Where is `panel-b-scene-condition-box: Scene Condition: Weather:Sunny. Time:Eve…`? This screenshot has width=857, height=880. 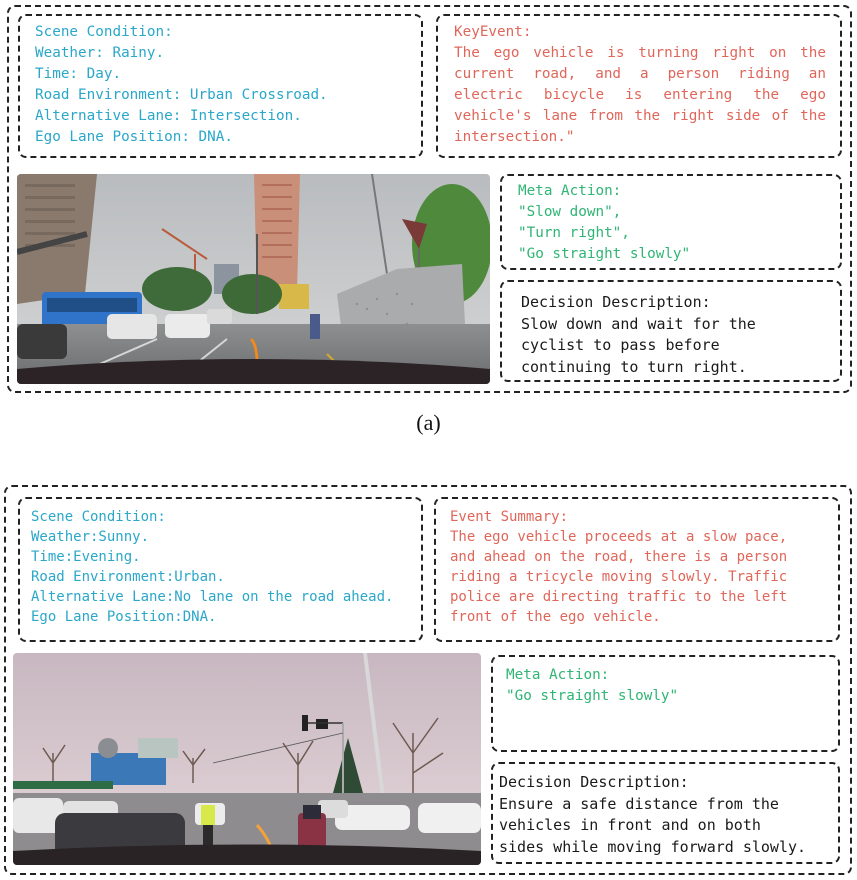
panel-b-scene-condition-box: Scene Condition: Weather:Sunny. Time:Eve… is located at coordinates (220, 569).